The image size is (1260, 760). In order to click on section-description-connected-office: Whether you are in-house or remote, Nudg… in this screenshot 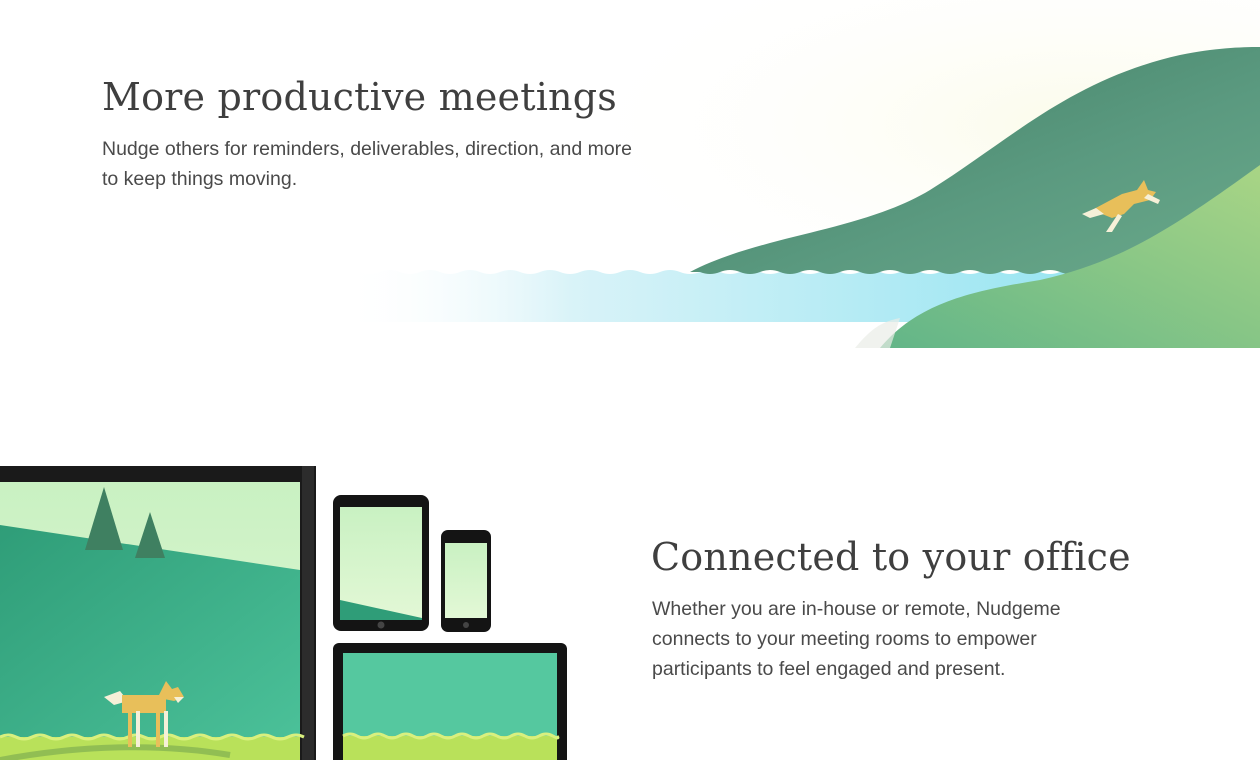, I will do `click(856, 639)`.